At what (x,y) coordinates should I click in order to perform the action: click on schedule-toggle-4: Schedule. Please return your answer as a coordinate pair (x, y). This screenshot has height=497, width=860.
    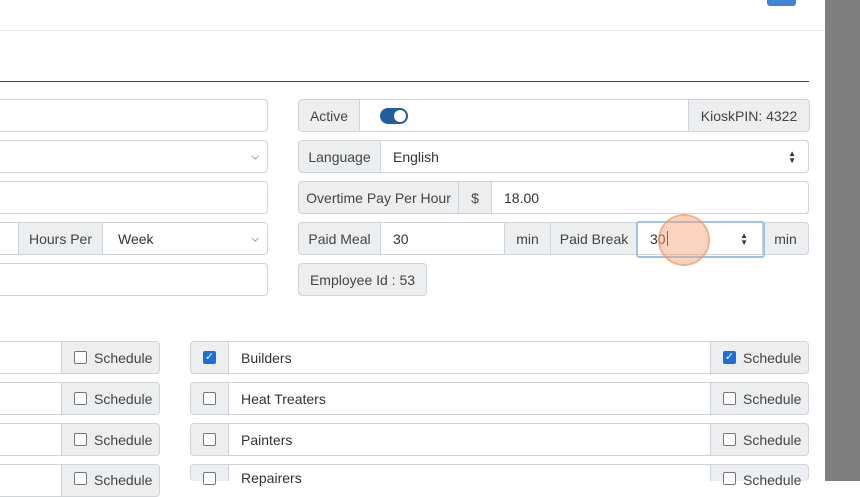
    Looking at the image, I should click on (759, 476).